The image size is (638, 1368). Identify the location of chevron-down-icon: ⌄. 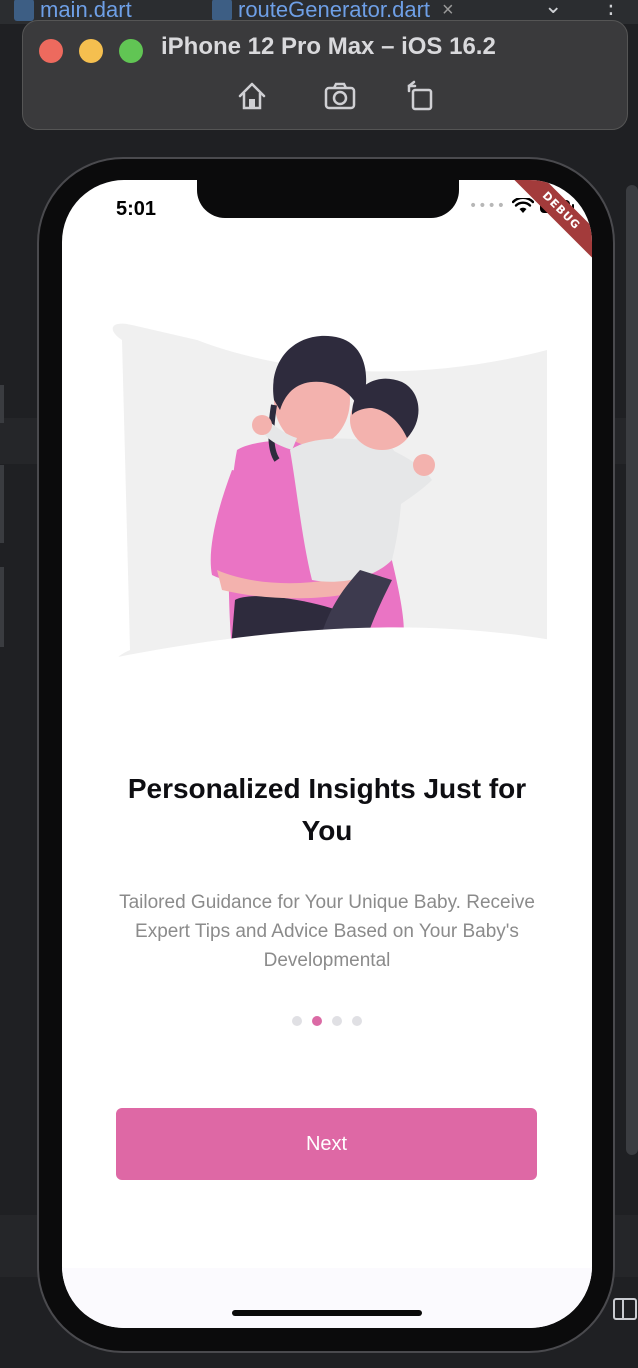
(553, 9).